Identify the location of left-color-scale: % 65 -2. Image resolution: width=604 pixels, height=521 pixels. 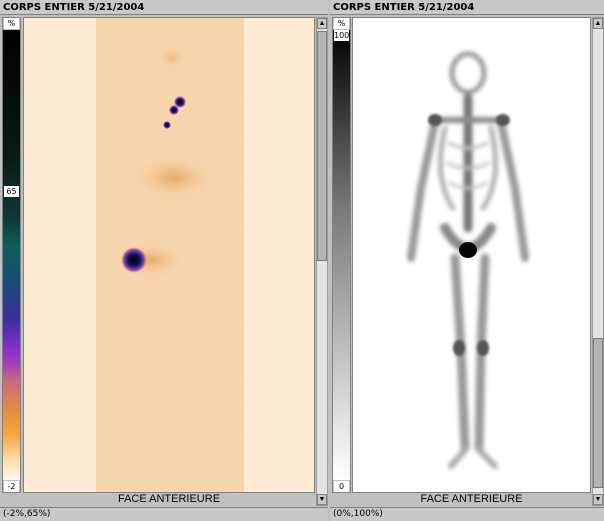
(11, 255).